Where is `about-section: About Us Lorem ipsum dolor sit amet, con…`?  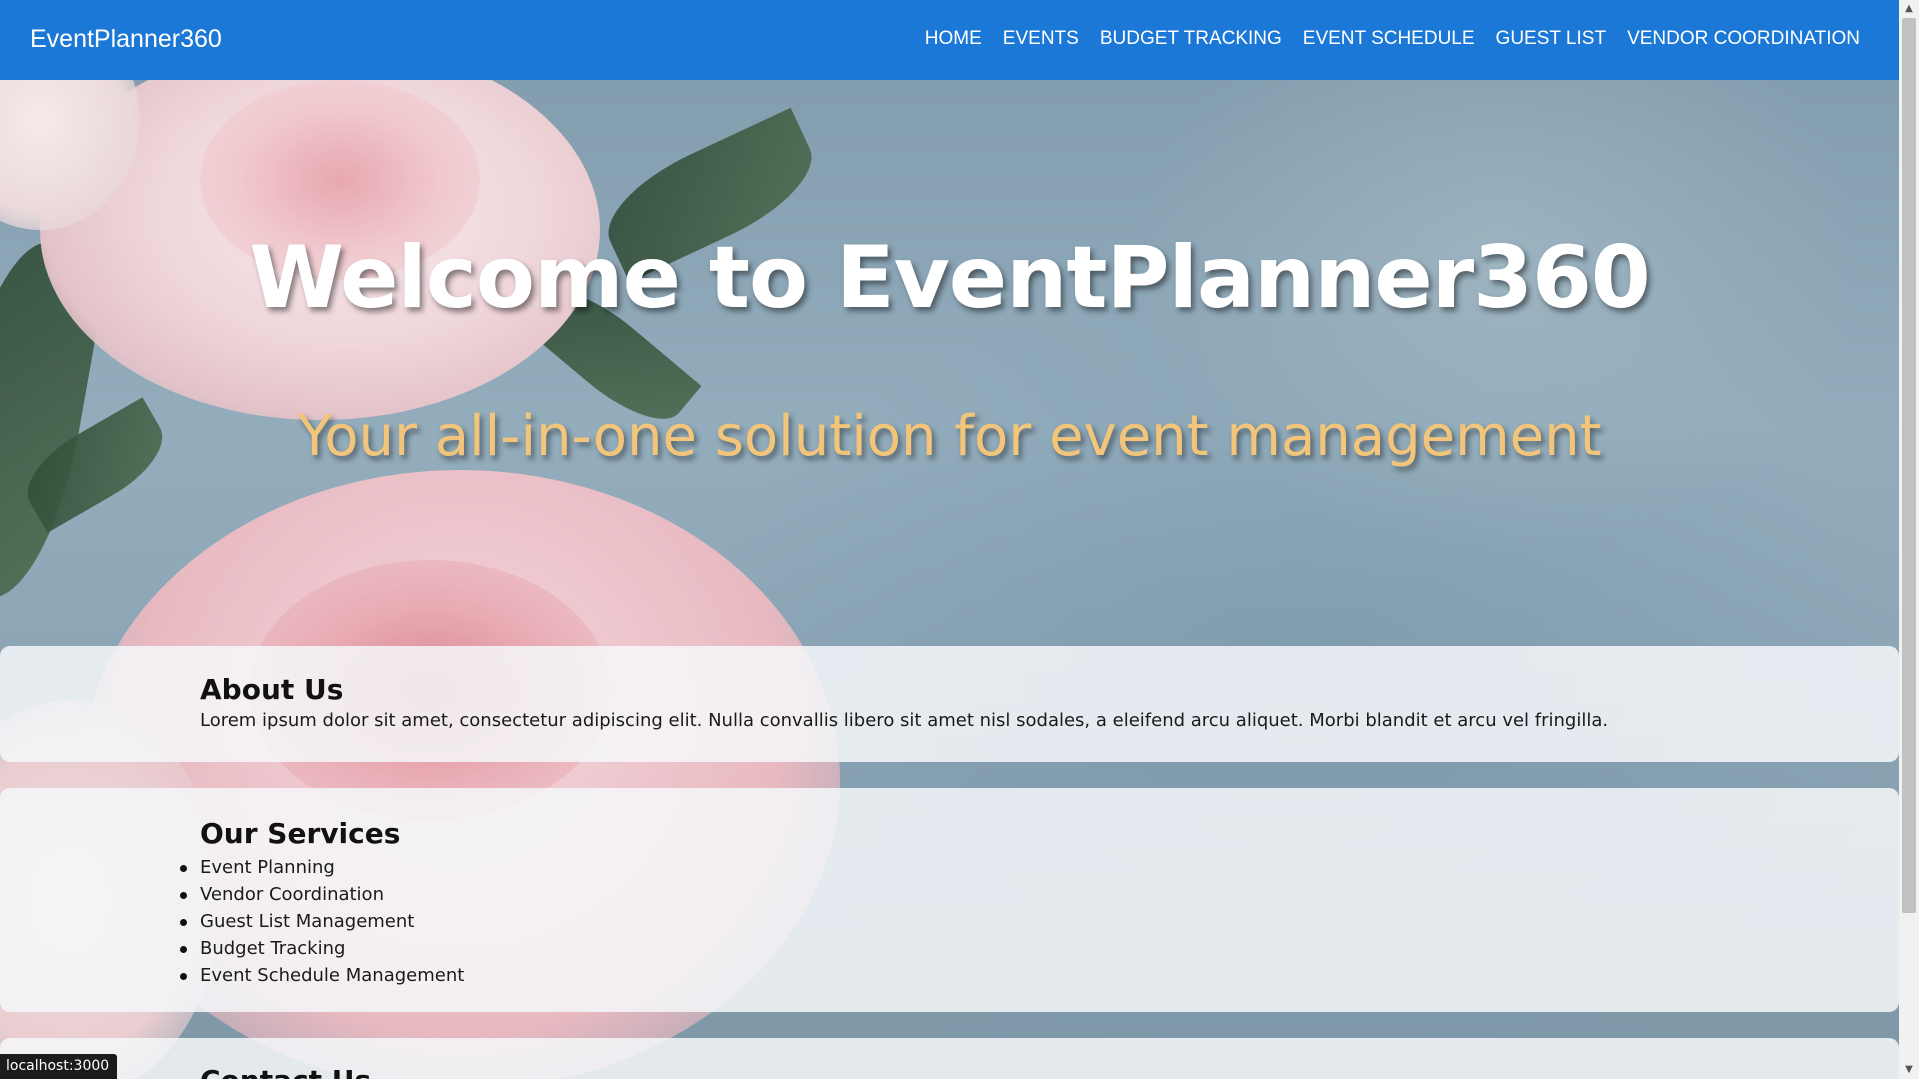
about-section: About Us Lorem ipsum dolor sit amet, con… is located at coordinates (949, 704).